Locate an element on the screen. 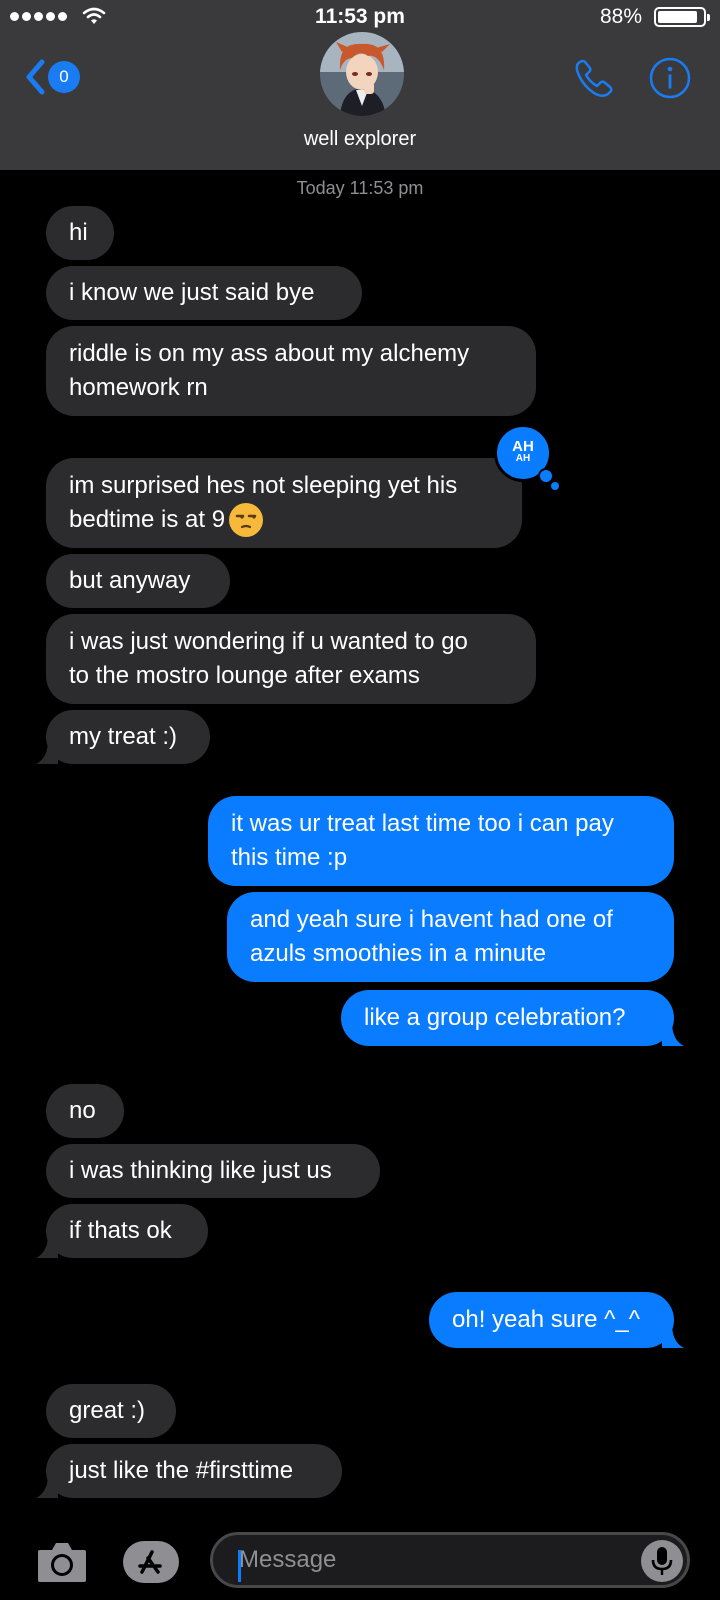 The height and width of the screenshot is (1600, 720). message-text-line: and yeah sure i havent had one of is located at coordinates (431, 919).